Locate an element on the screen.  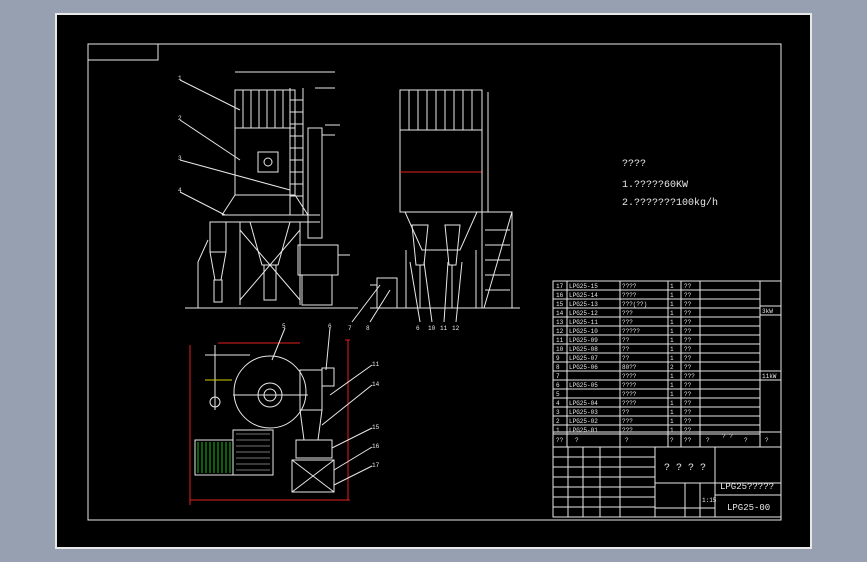
bom-header-c9: ? is located at coordinates (767, 440).